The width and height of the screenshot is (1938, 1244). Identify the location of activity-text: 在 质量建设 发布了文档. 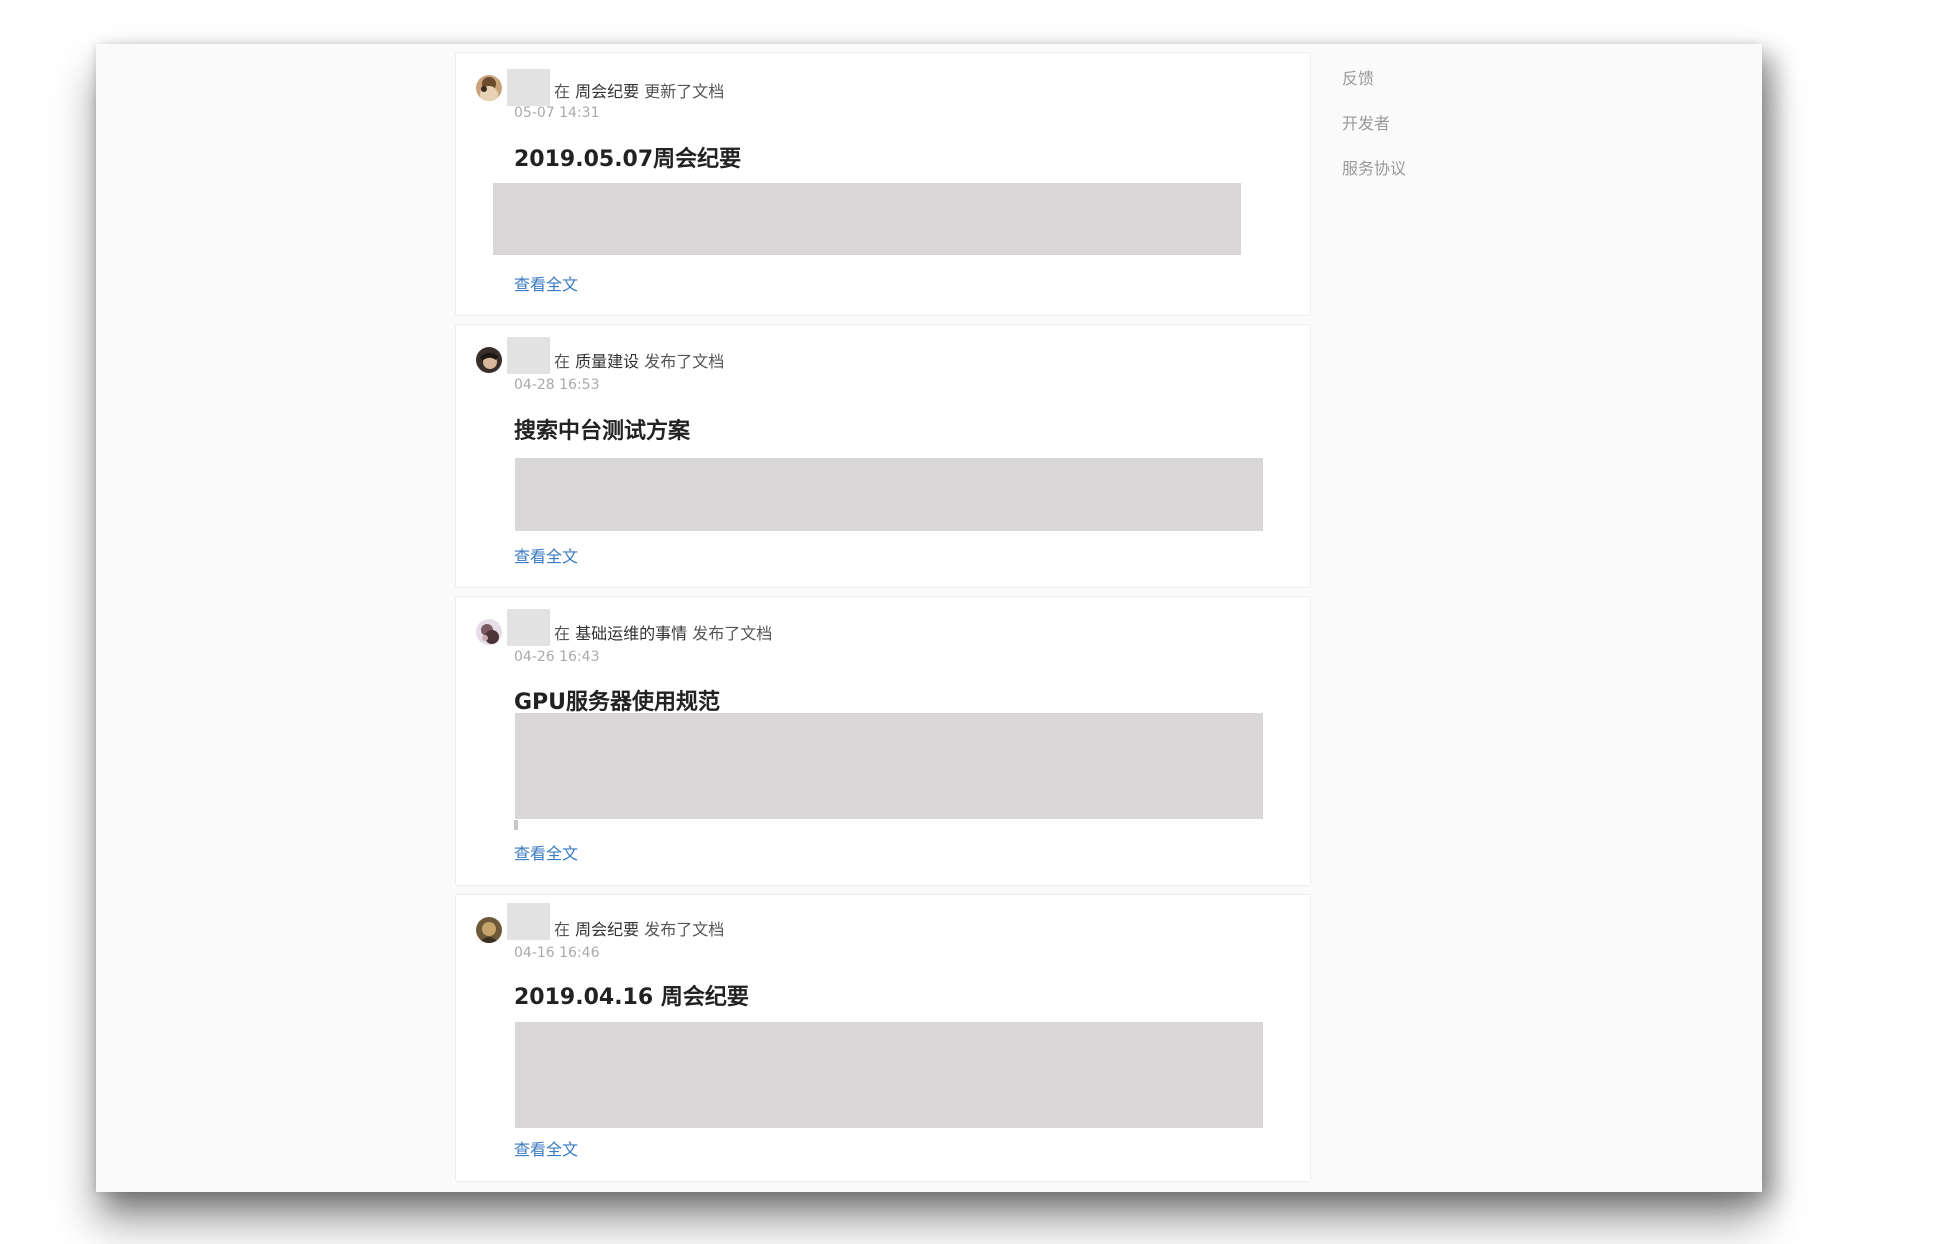
(639, 360).